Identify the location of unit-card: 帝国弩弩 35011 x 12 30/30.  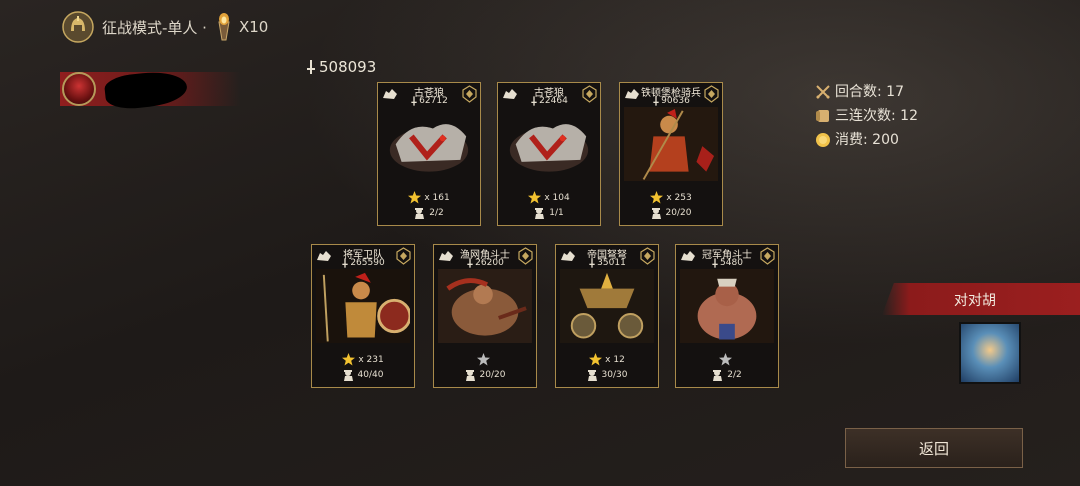
(607, 316).